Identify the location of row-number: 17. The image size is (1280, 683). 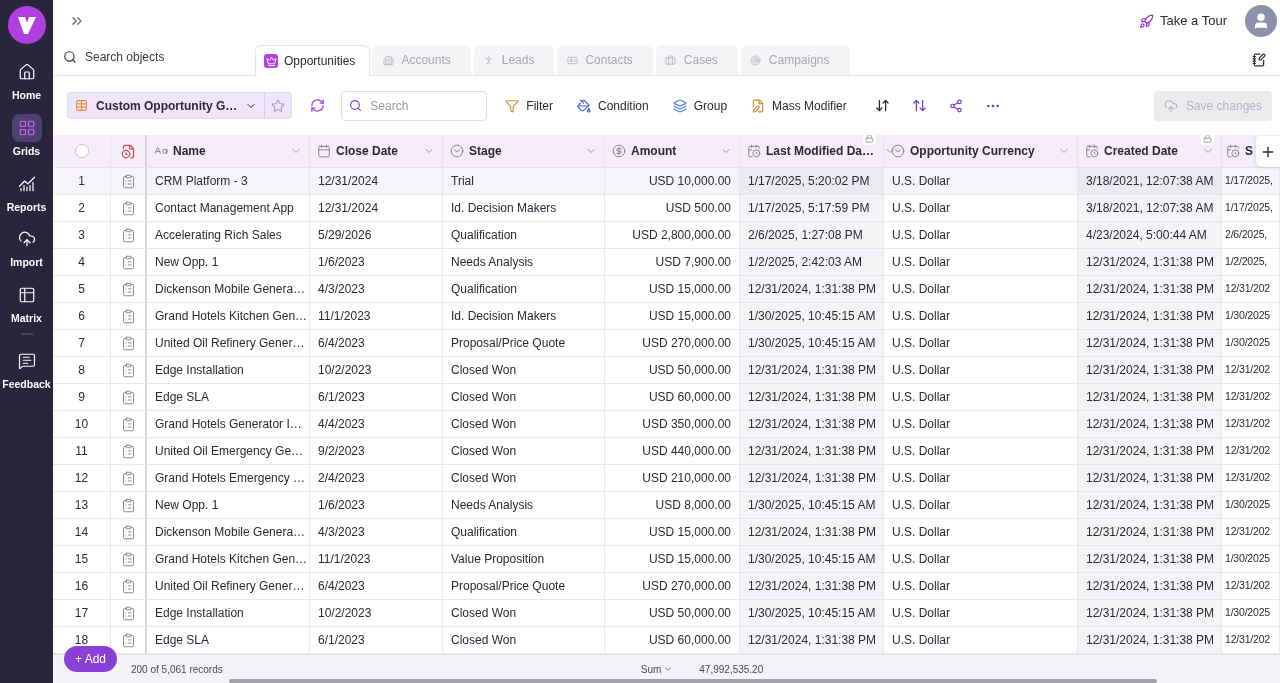
(82, 613).